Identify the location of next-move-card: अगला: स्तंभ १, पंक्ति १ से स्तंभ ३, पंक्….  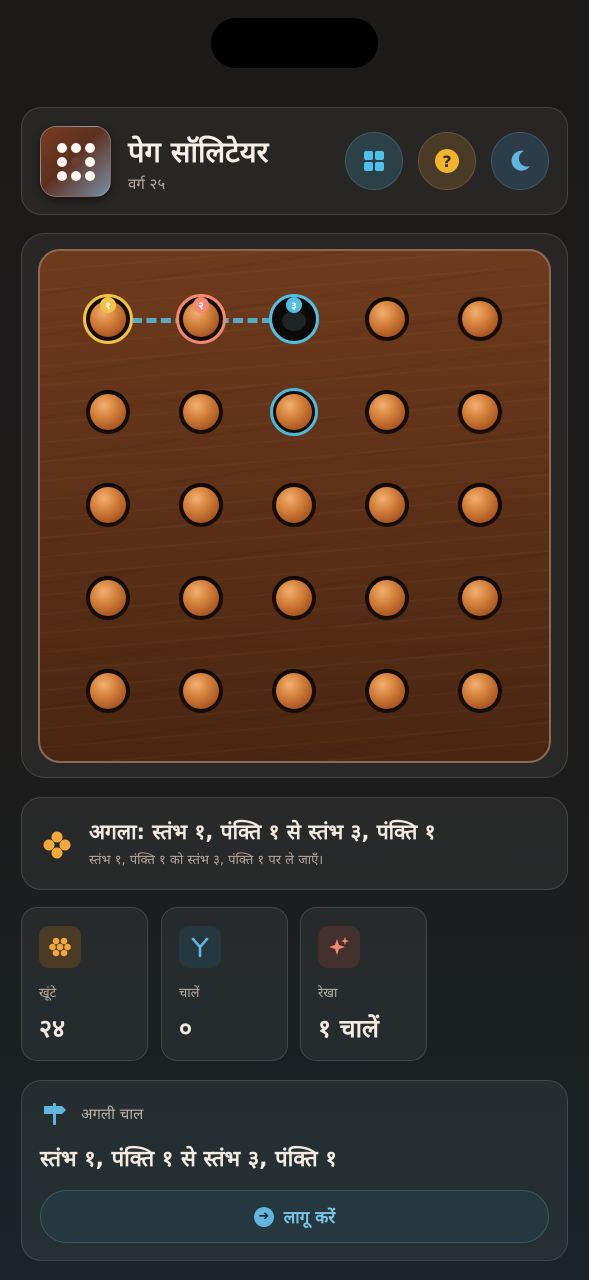
(294, 843).